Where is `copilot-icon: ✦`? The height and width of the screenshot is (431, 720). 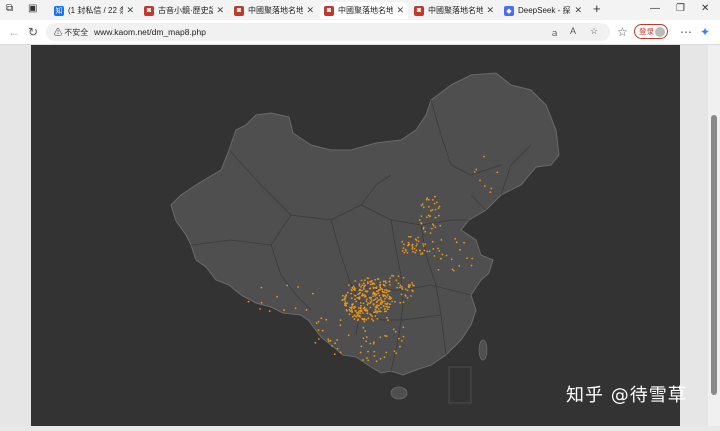
copilot-icon: ✦ is located at coordinates (705, 32).